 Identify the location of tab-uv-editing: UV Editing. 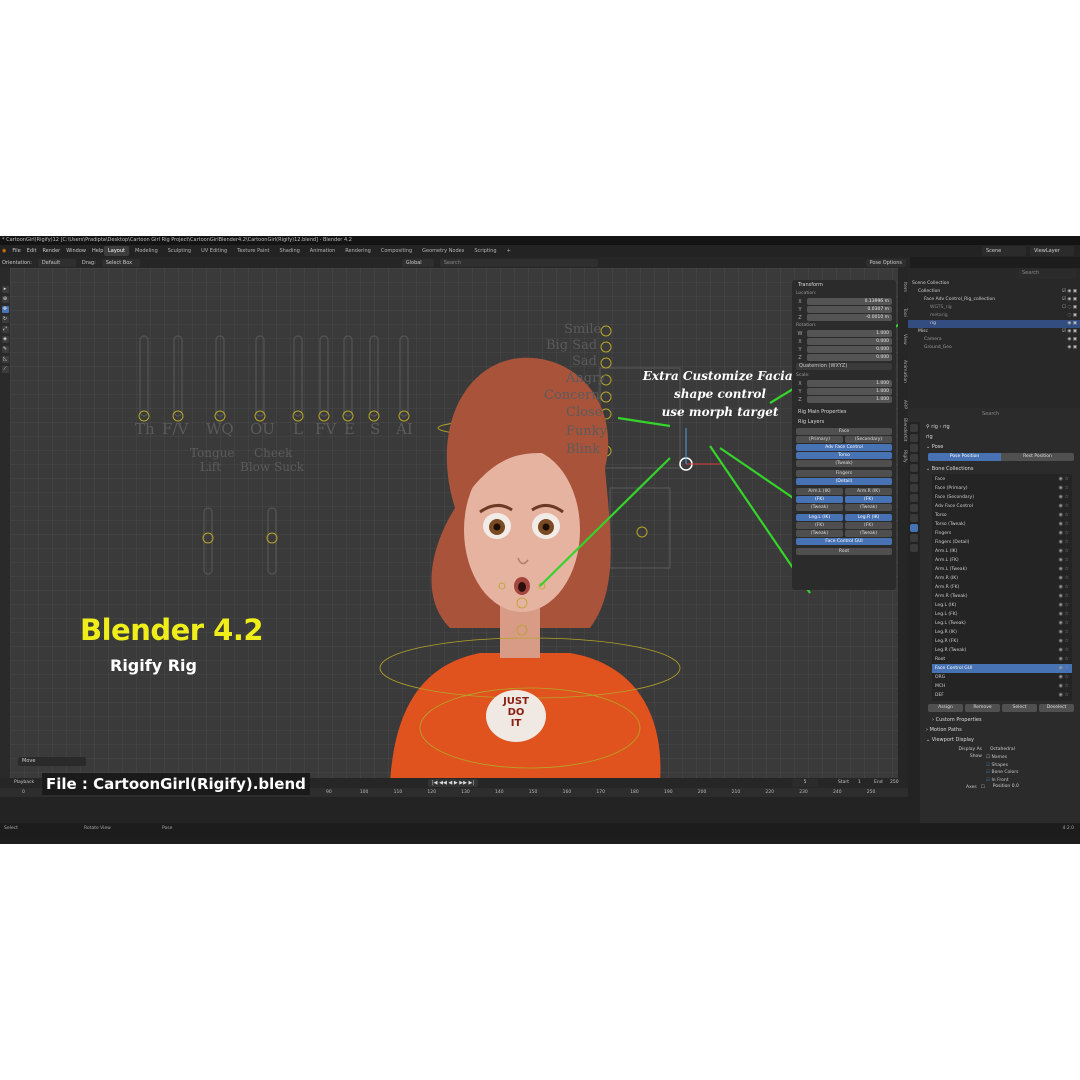
(214, 251).